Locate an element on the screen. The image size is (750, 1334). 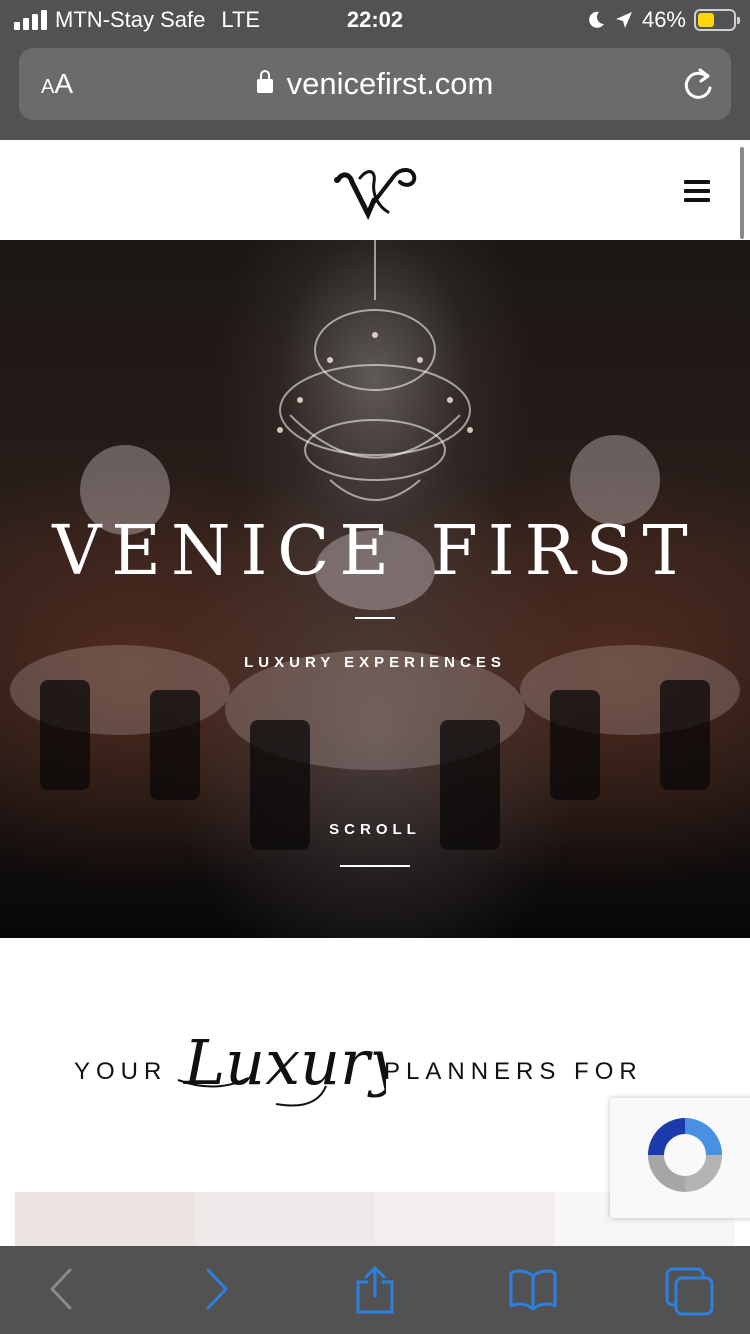
hero-divider is located at coordinates (375, 618).